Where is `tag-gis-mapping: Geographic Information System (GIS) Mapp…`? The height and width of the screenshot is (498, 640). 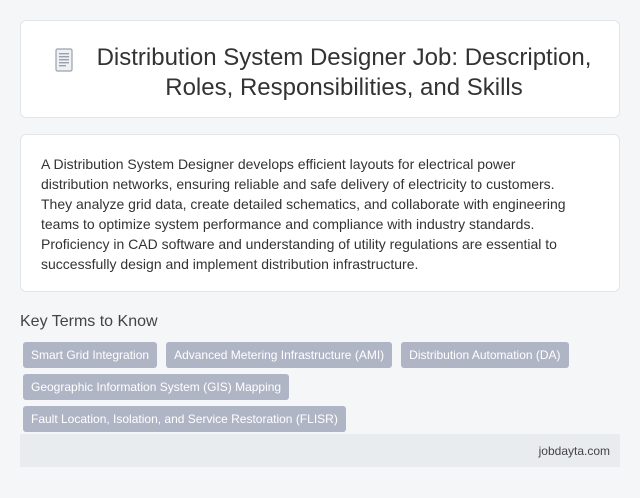 tag-gis-mapping: Geographic Information System (GIS) Mapp… is located at coordinates (156, 387).